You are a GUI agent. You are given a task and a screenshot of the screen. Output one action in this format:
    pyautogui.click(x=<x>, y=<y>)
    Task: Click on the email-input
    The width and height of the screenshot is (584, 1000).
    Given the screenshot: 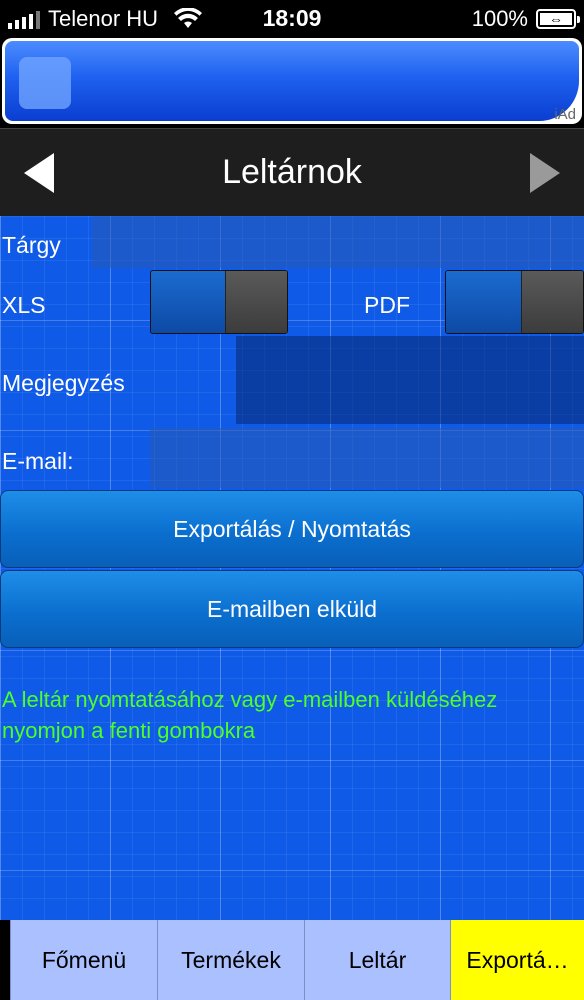 What is the action you would take?
    pyautogui.click(x=367, y=458)
    